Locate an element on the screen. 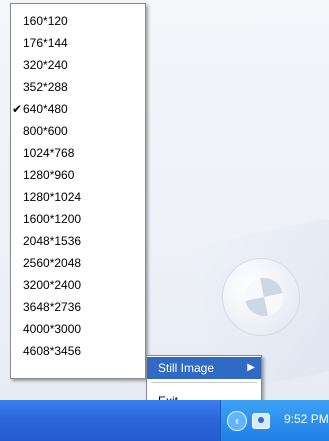 Image resolution: width=329 pixels, height=441 pixels. menu-item-2048x1536: 2048*1536 is located at coordinates (78, 241).